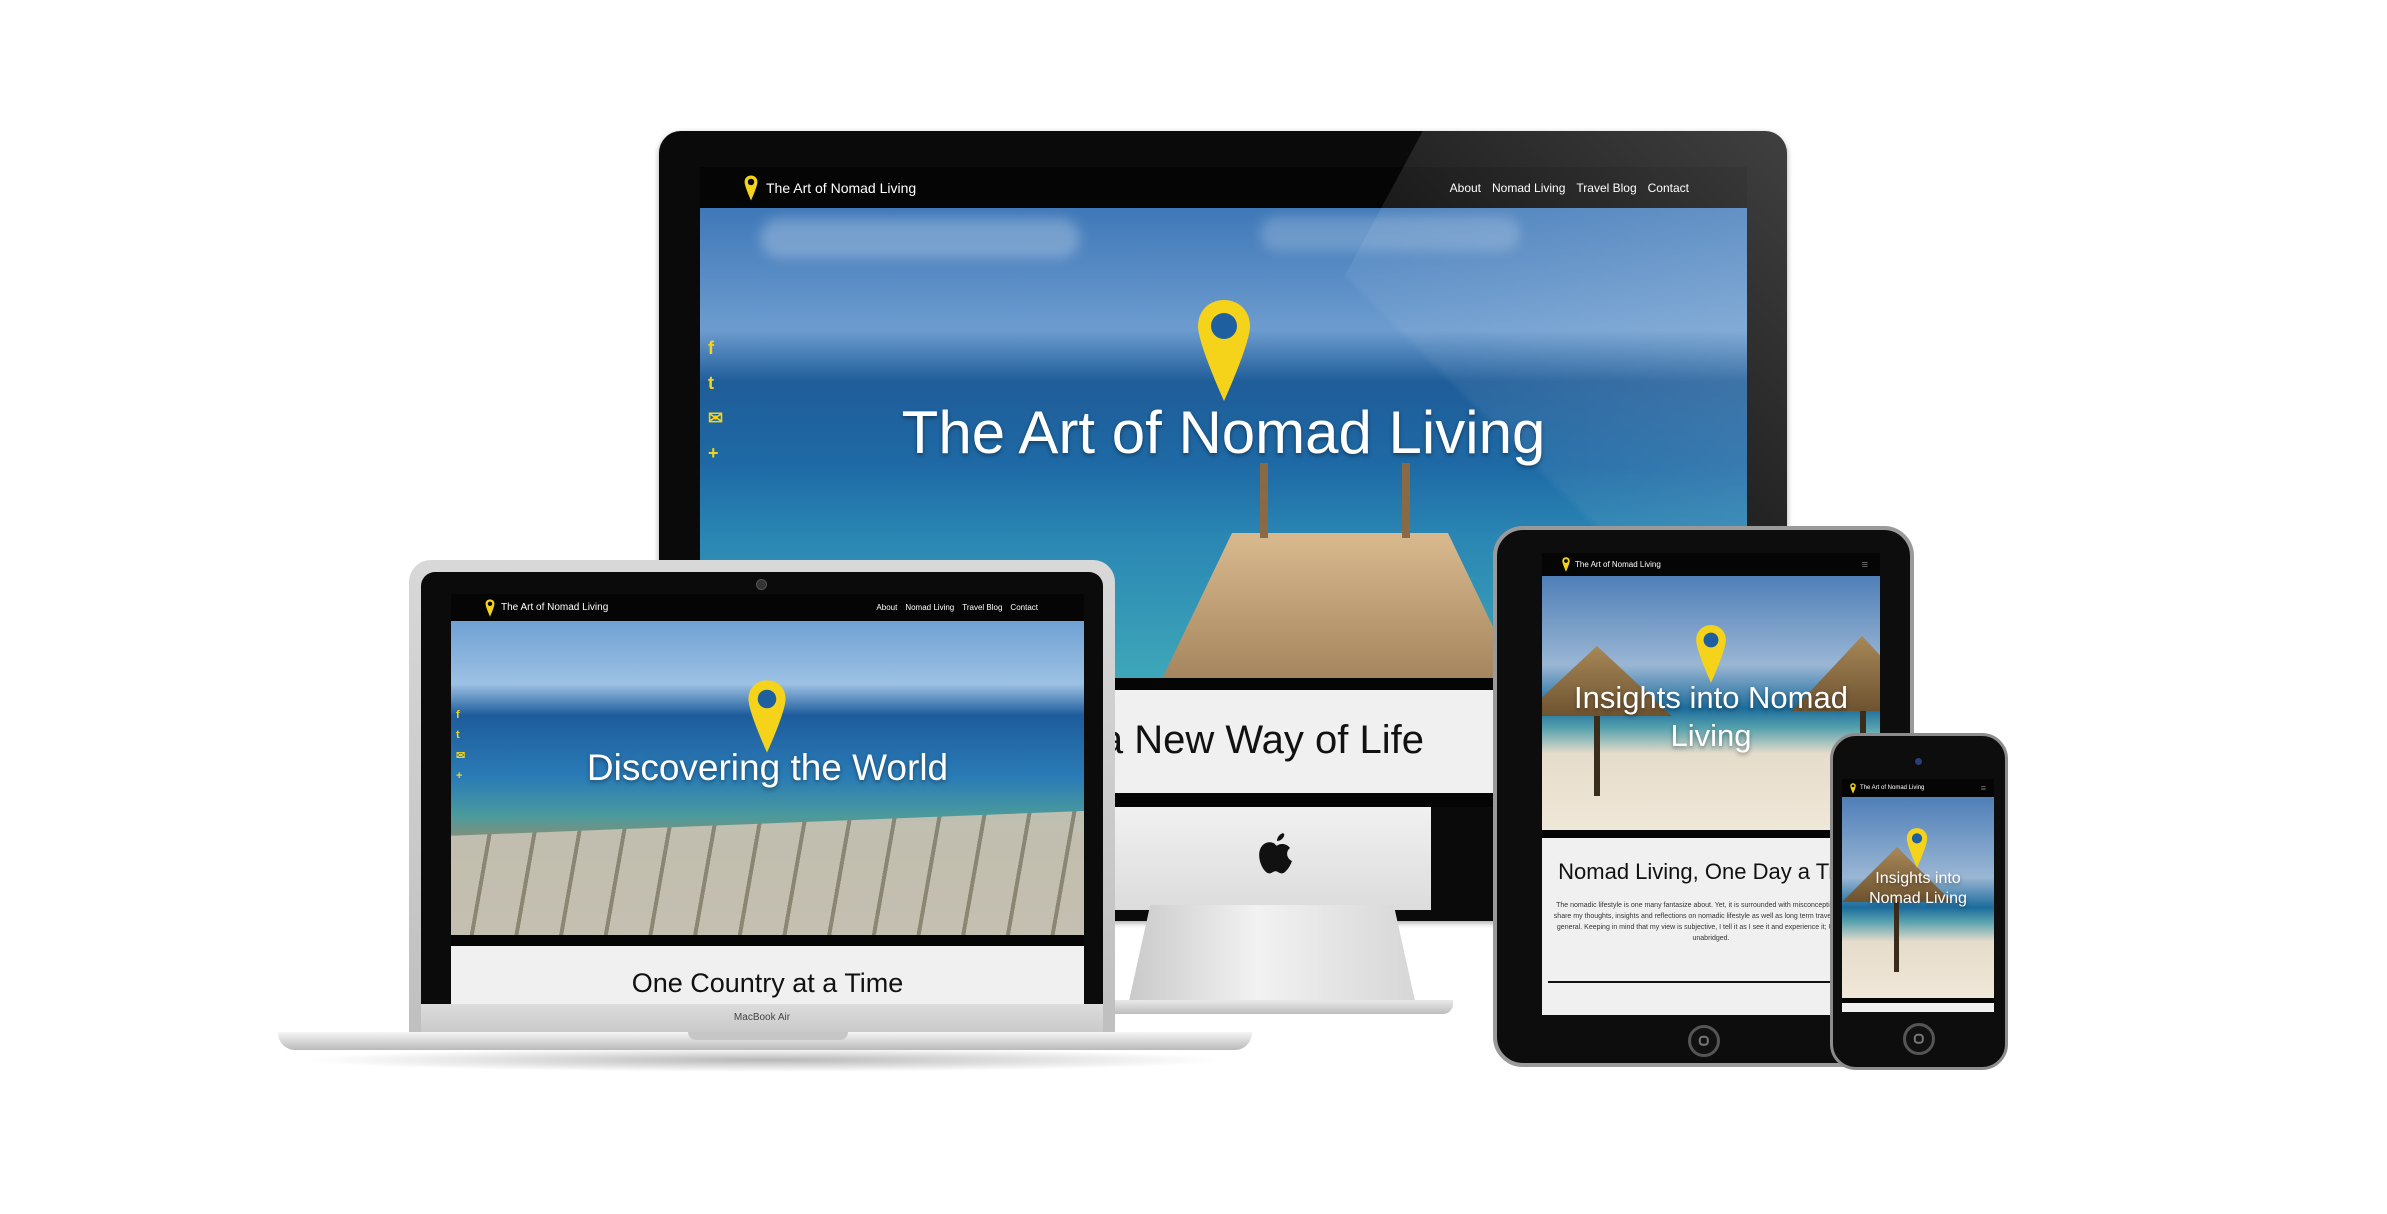  What do you see at coordinates (1896, 937) in the screenshot?
I see `umbrella-pole` at bounding box center [1896, 937].